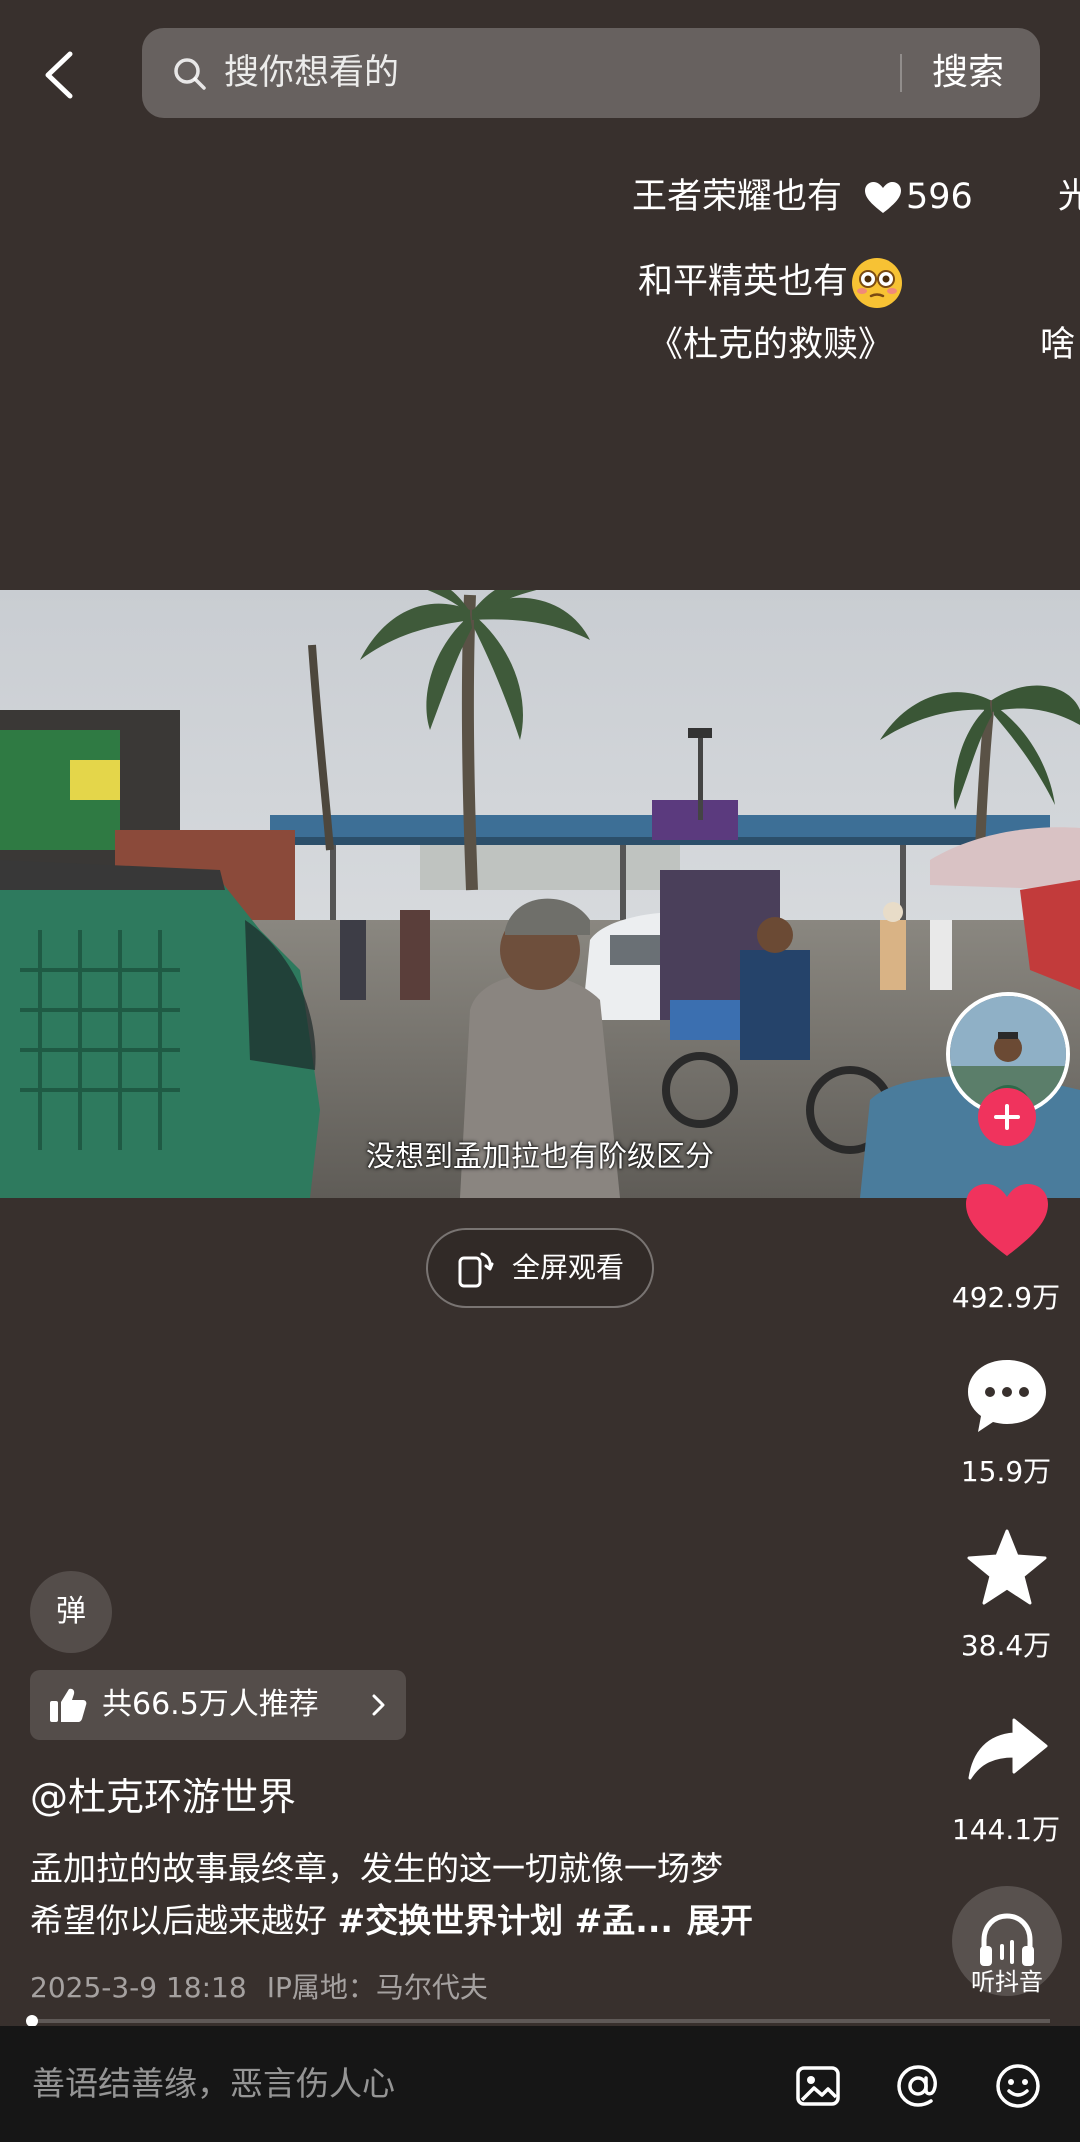  Describe the element at coordinates (184, 1920) in the screenshot. I see `description-text: 希望你以后越来越好` at that location.